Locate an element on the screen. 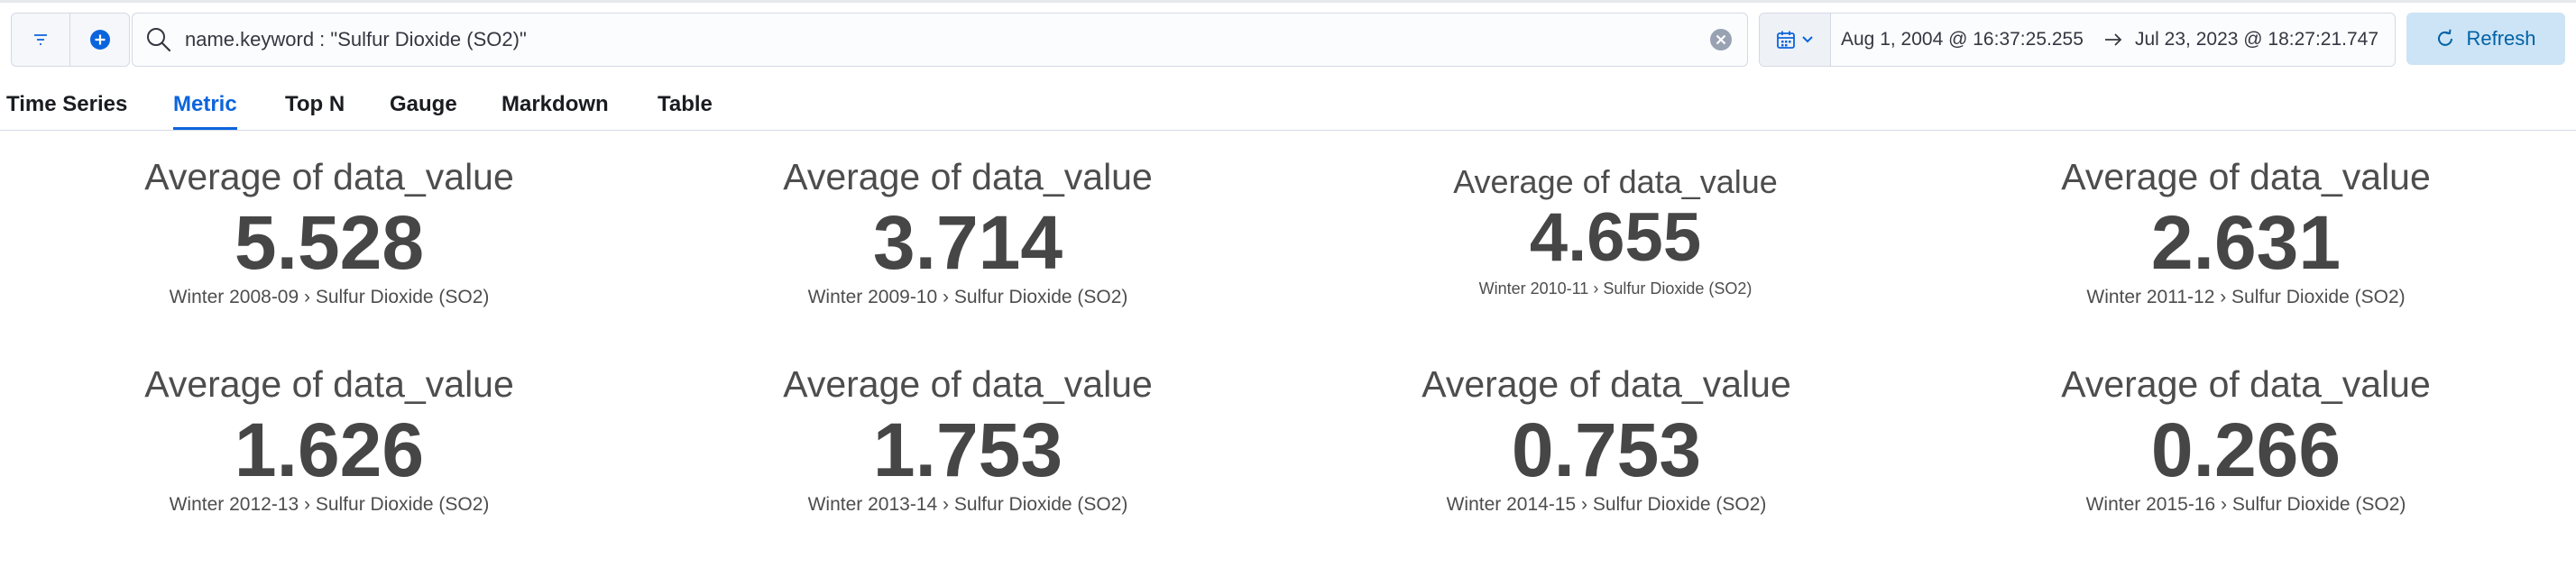  refresh-button: Refresh is located at coordinates (2485, 39).